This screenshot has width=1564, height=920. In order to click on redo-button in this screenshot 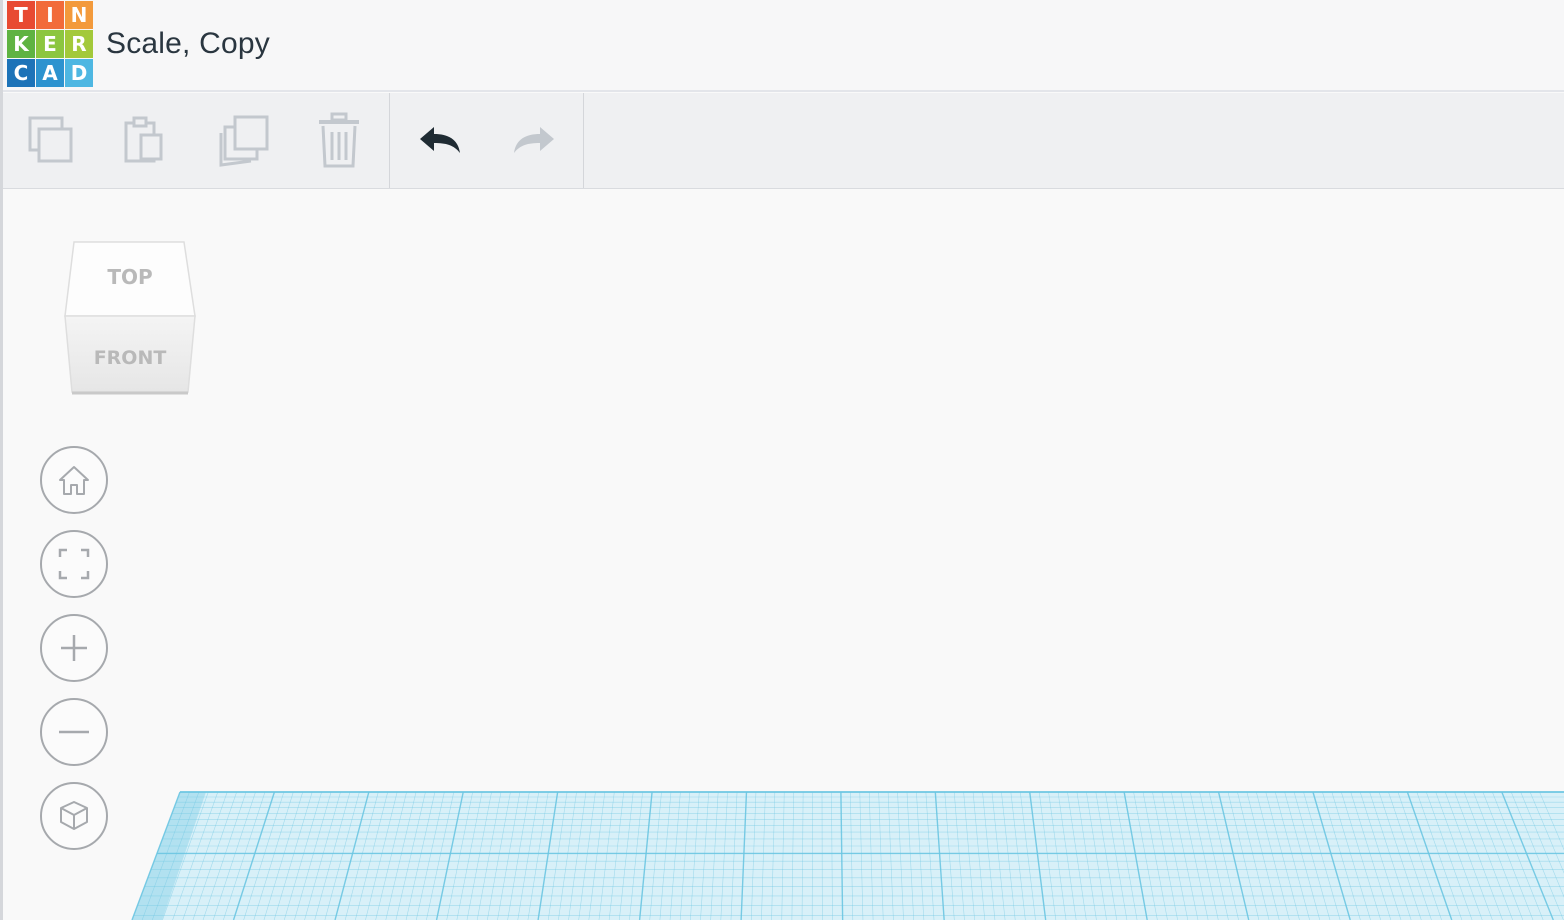, I will do `click(534, 141)`.